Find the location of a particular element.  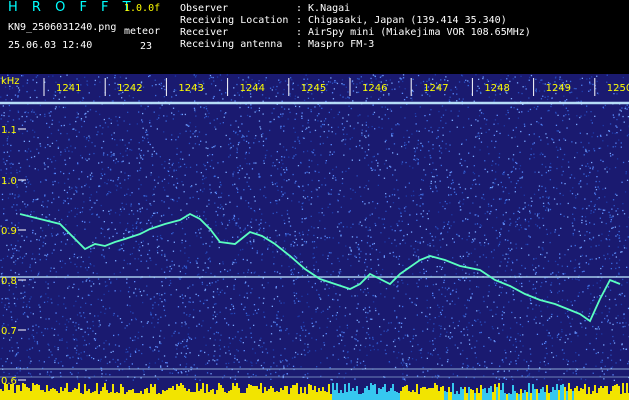

datetime-label: 25.06.03 12:40 is located at coordinates (50, 45).